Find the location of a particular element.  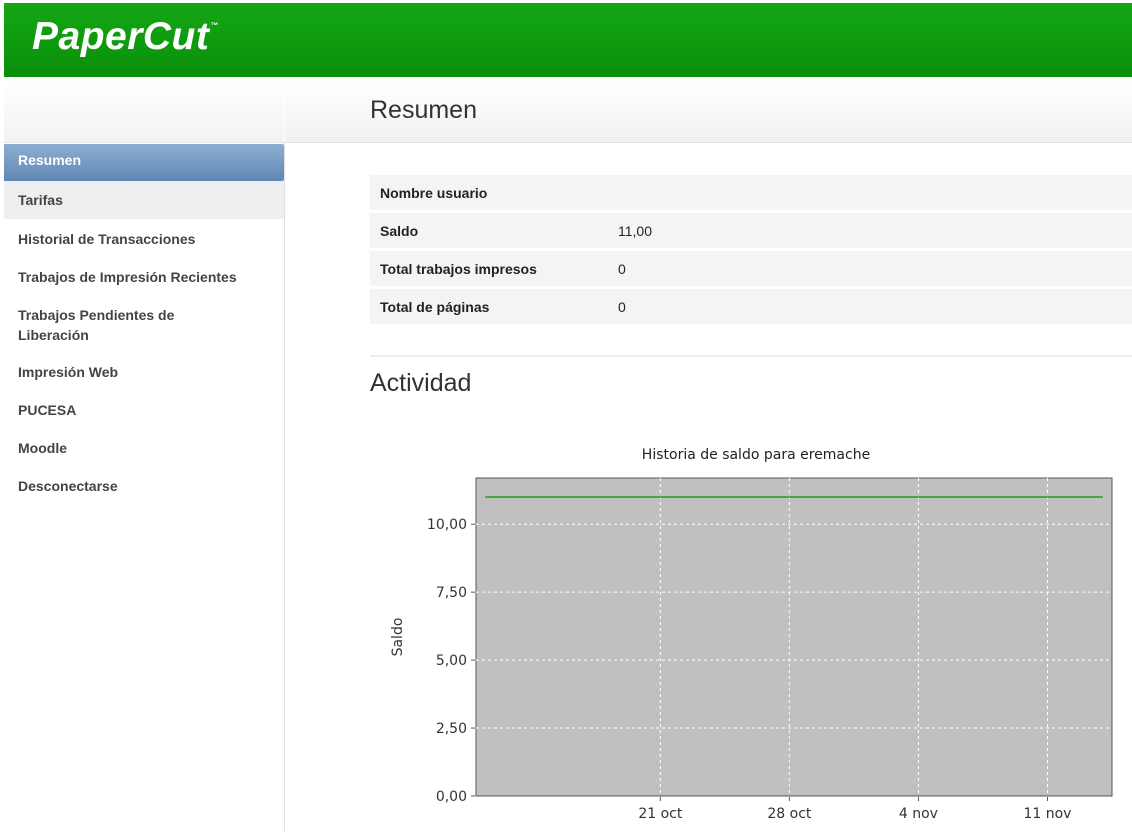

sidebar-divider is located at coordinates (284, 486).